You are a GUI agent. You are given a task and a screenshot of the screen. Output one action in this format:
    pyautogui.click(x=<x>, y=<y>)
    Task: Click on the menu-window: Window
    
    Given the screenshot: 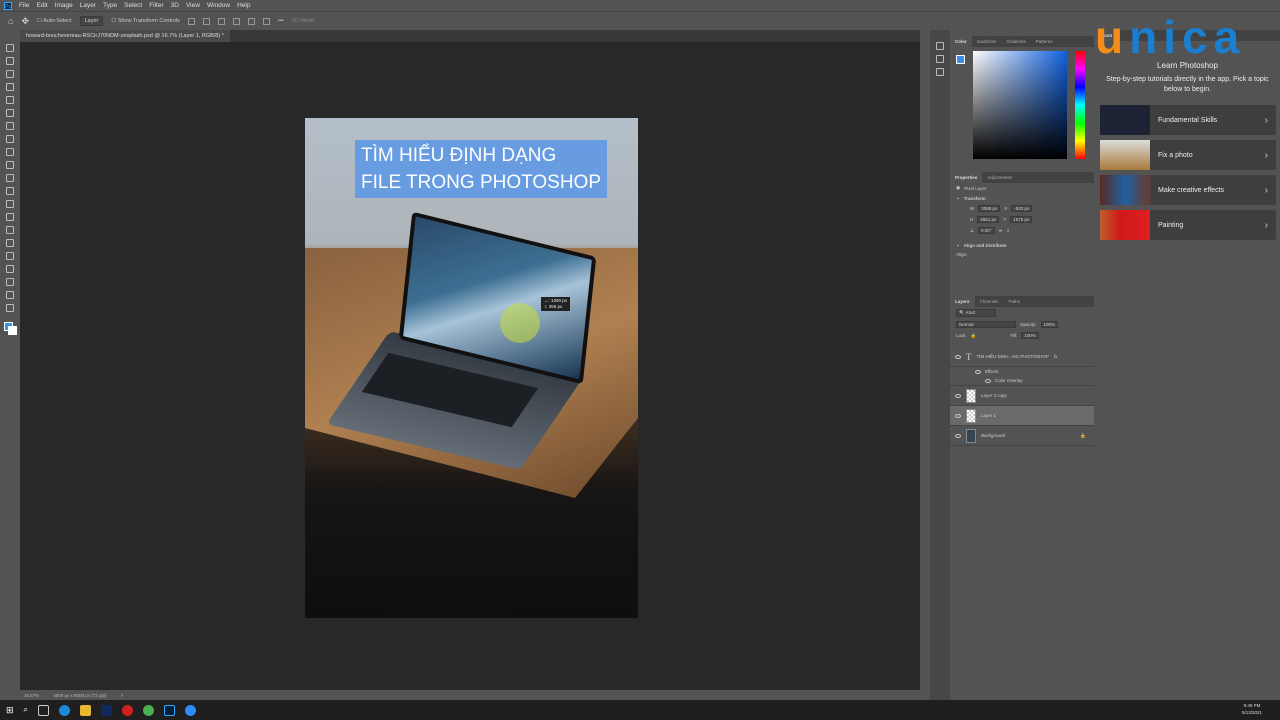 What is the action you would take?
    pyautogui.click(x=218, y=5)
    